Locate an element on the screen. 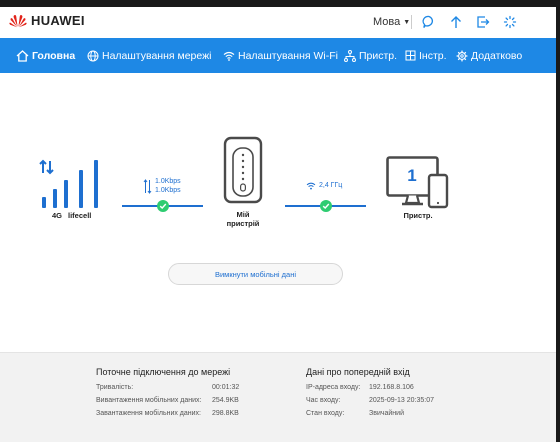 This screenshot has height=442, width=560. connected-devices-count: 1 is located at coordinates (412, 175).